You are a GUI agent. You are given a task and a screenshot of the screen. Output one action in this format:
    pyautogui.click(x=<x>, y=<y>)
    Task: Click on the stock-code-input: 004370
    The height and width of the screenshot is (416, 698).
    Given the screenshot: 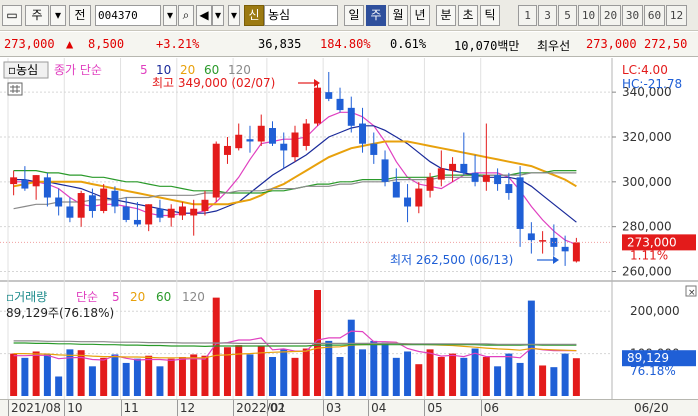 What is the action you would take?
    pyautogui.click(x=128, y=15)
    